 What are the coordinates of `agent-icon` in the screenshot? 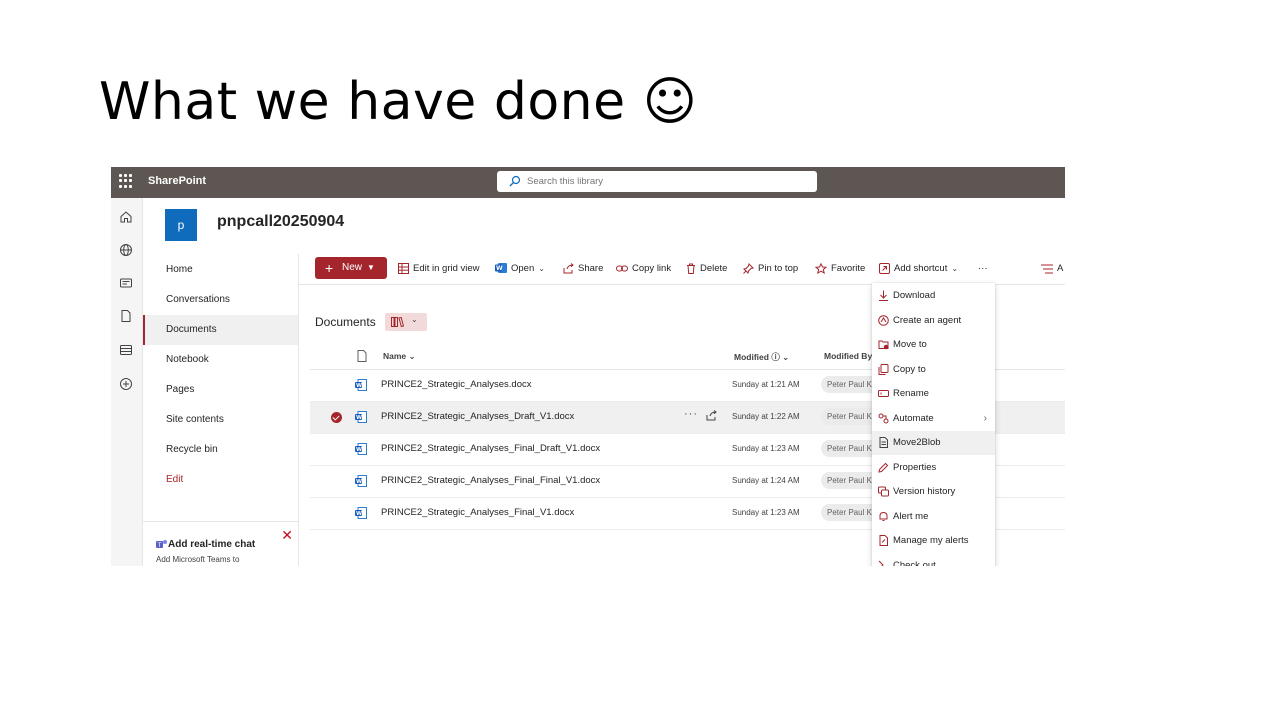 It's located at (883, 320).